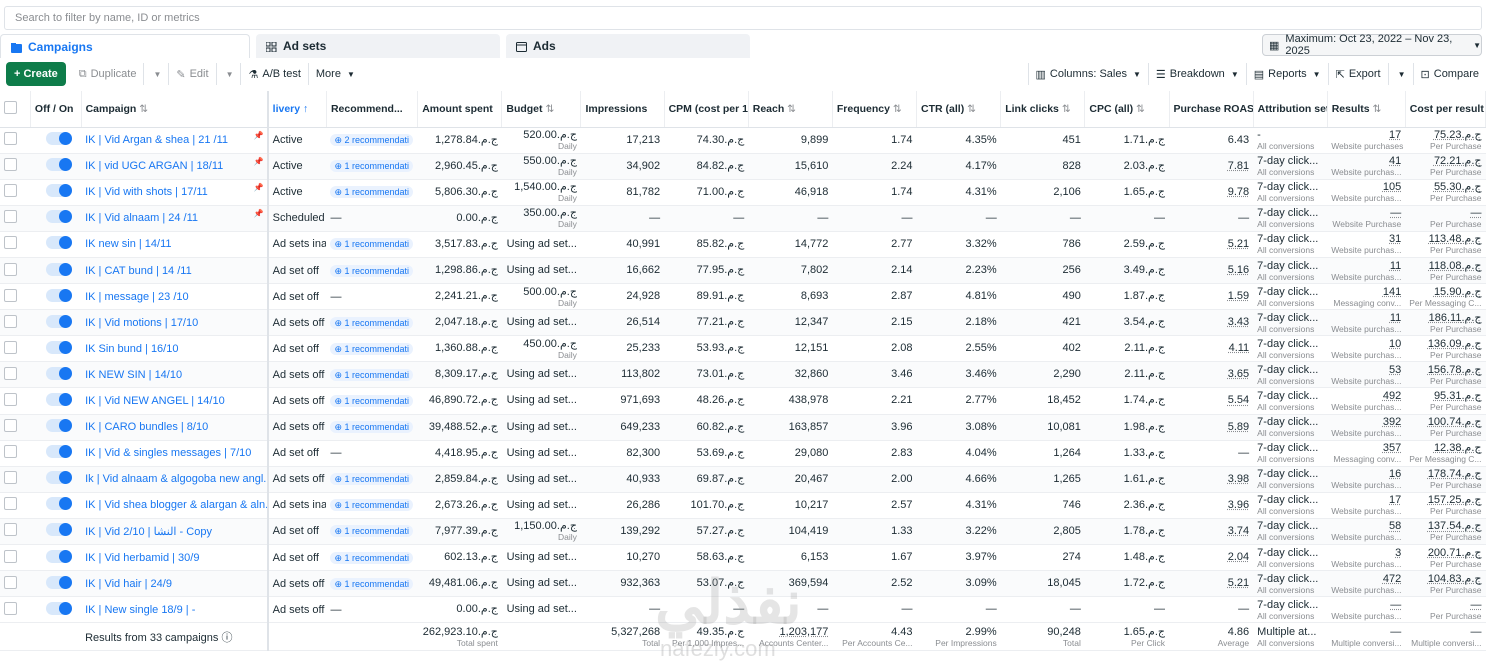 The height and width of the screenshot is (663, 1486). I want to click on reports-button: ▤ Reports ▼, so click(1286, 74).